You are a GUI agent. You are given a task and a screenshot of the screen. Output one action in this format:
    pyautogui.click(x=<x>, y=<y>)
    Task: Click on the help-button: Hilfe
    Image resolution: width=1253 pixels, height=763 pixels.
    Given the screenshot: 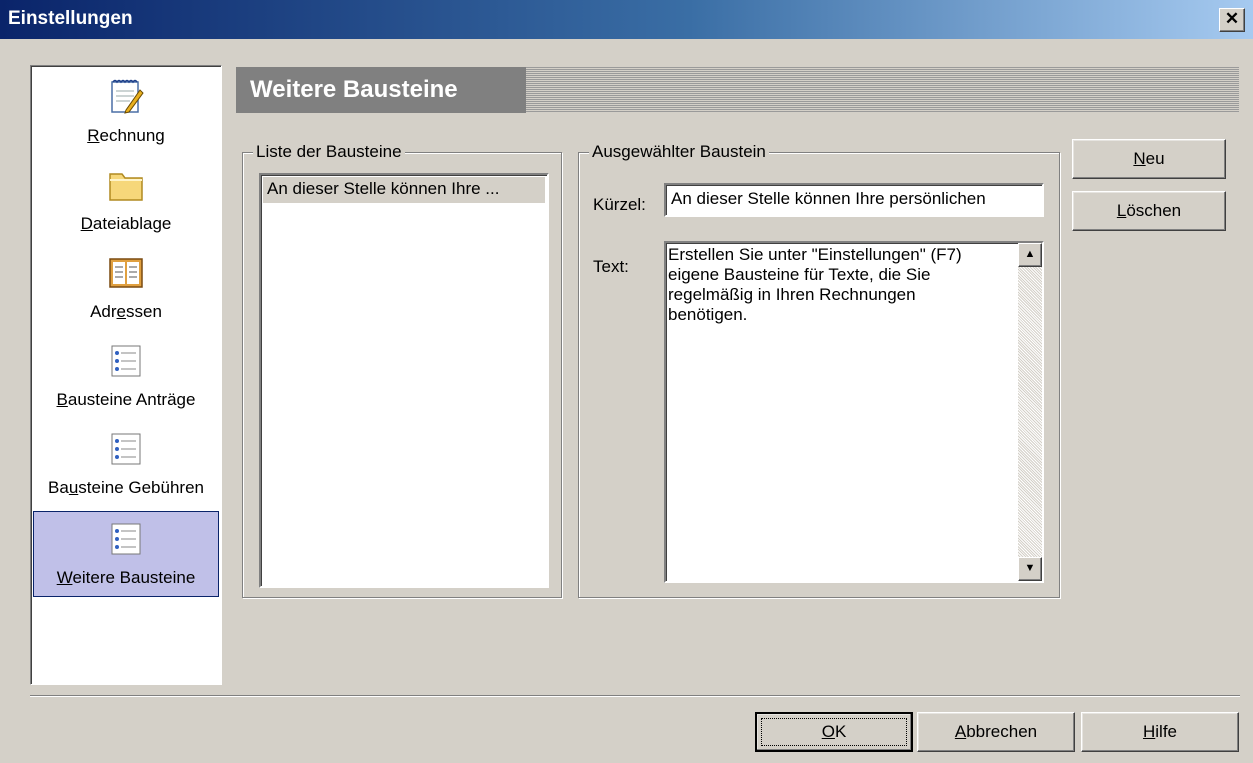 What is the action you would take?
    pyautogui.click(x=1160, y=732)
    